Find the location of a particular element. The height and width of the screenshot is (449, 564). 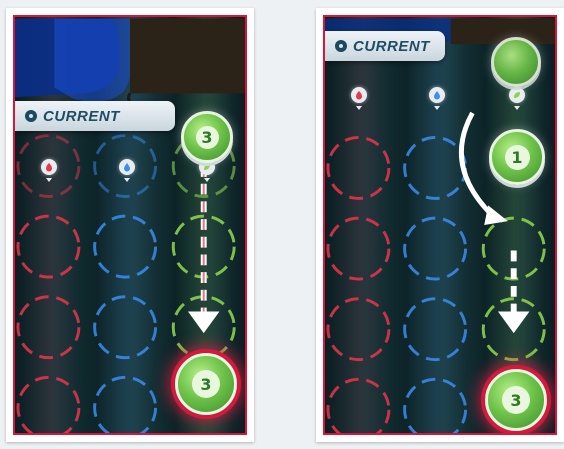

queued-token: 1 is located at coordinates (517, 157).